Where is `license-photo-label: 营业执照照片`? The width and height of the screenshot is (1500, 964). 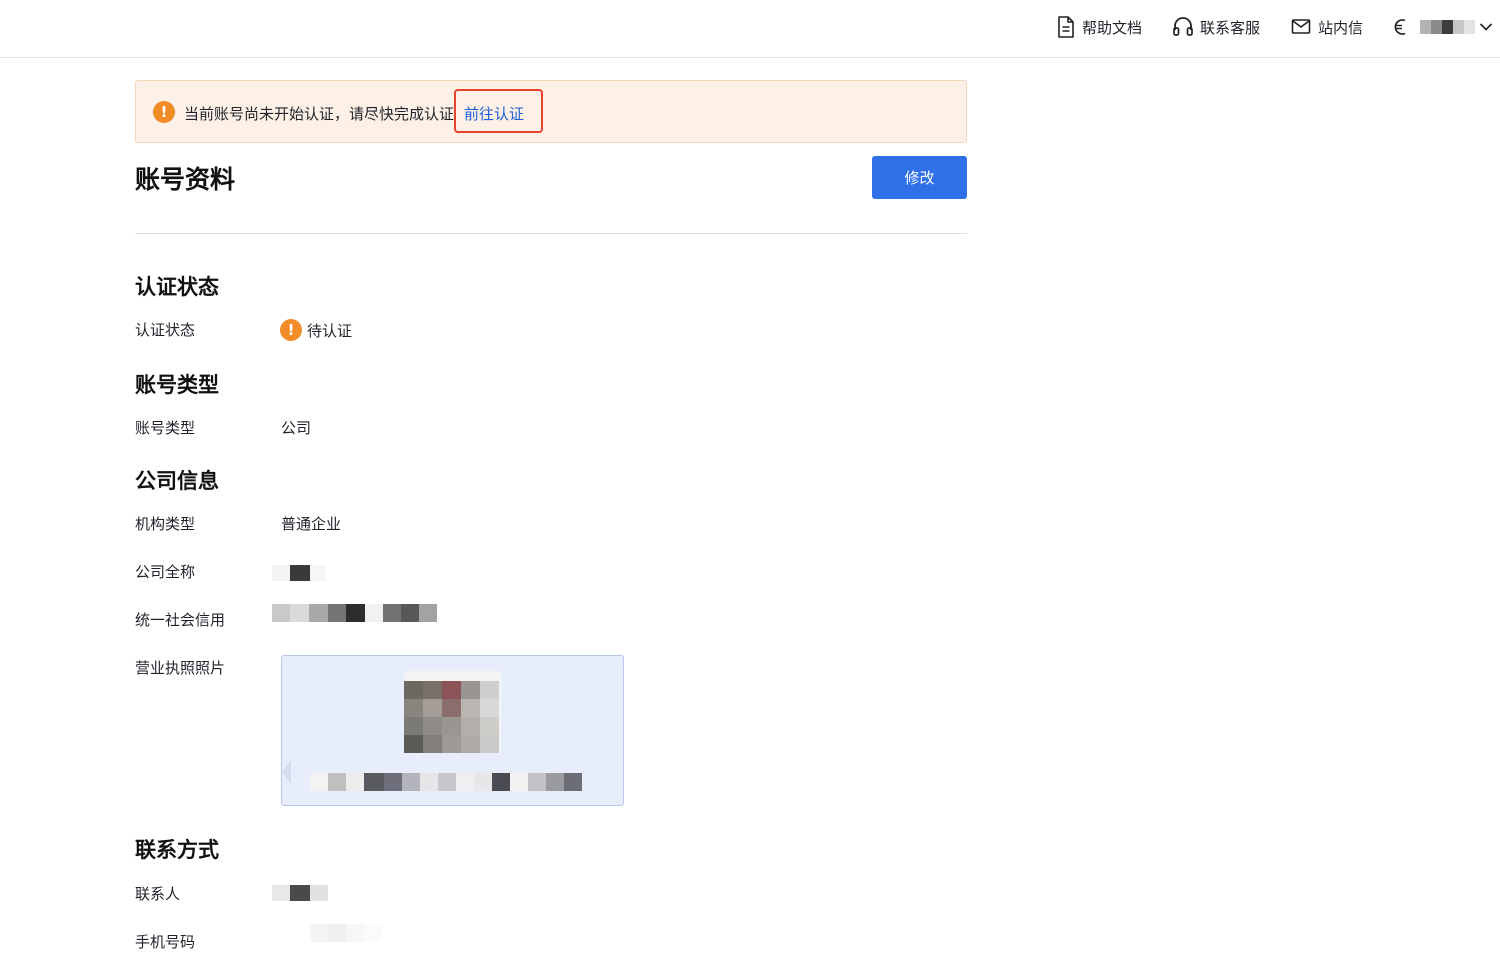
license-photo-label: 营业执照照片 is located at coordinates (180, 668).